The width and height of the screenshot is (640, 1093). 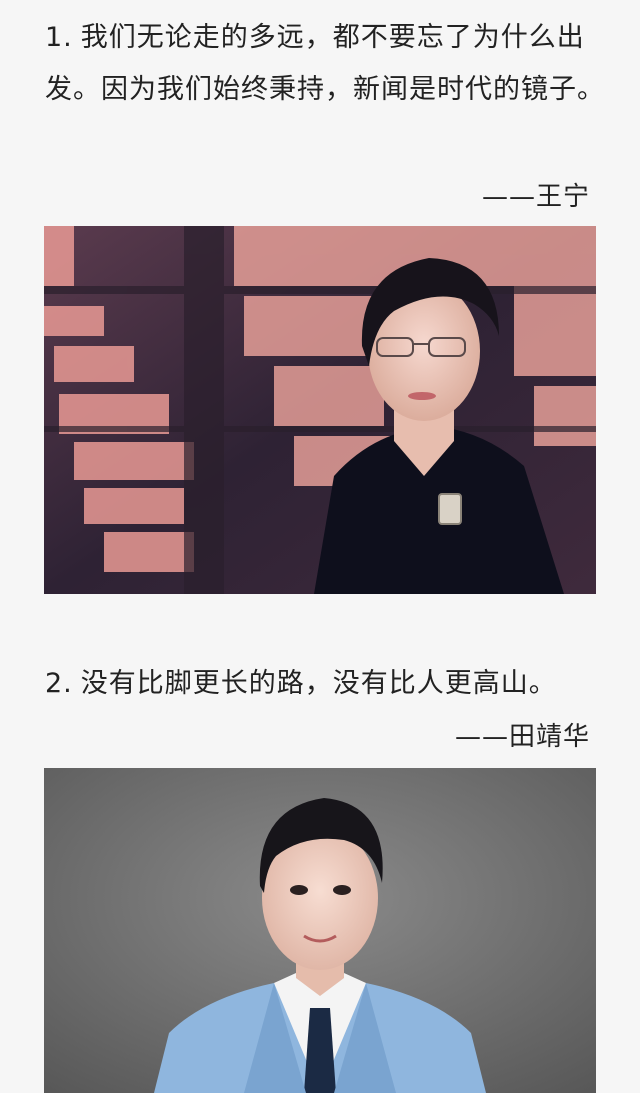 I want to click on quote-2-text: 2. 没有比脚更长的路，没有比人更高山。, so click(x=325, y=684).